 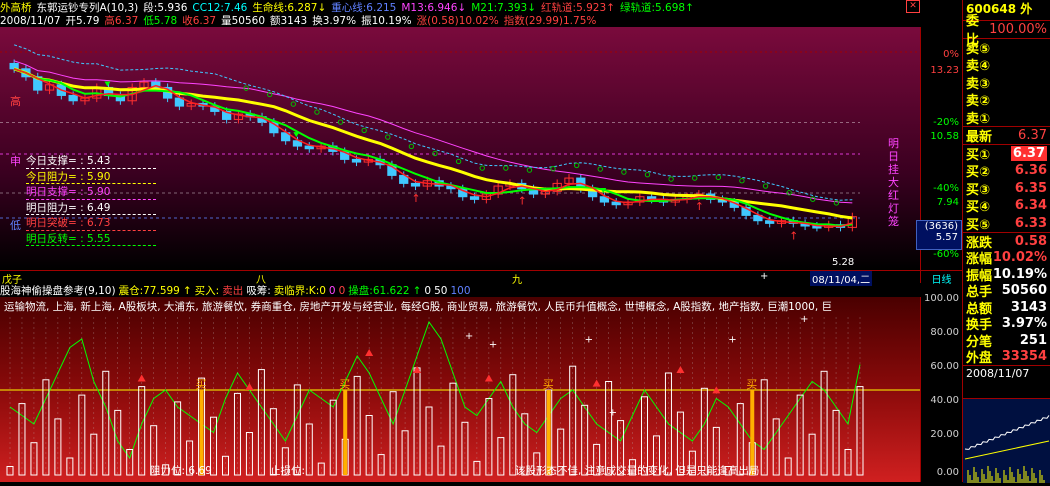 What do you see at coordinates (751, 384) in the screenshot?
I see `buy-tag-3: 买` at bounding box center [751, 384].